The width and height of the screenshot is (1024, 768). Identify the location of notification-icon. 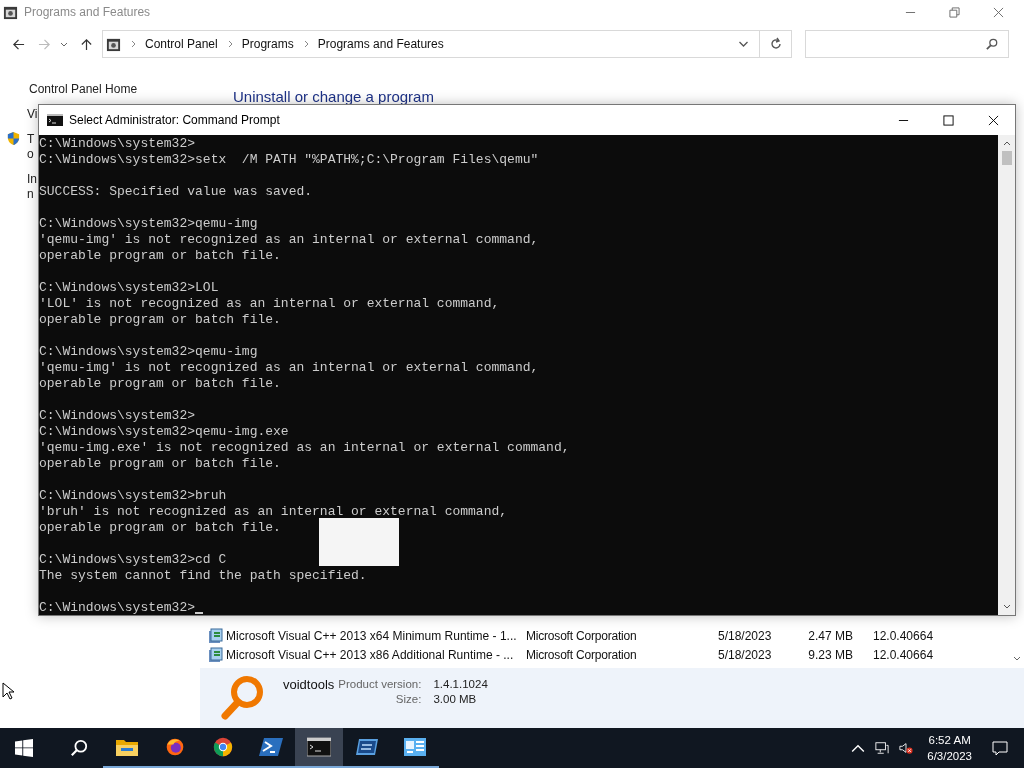
(1000, 748).